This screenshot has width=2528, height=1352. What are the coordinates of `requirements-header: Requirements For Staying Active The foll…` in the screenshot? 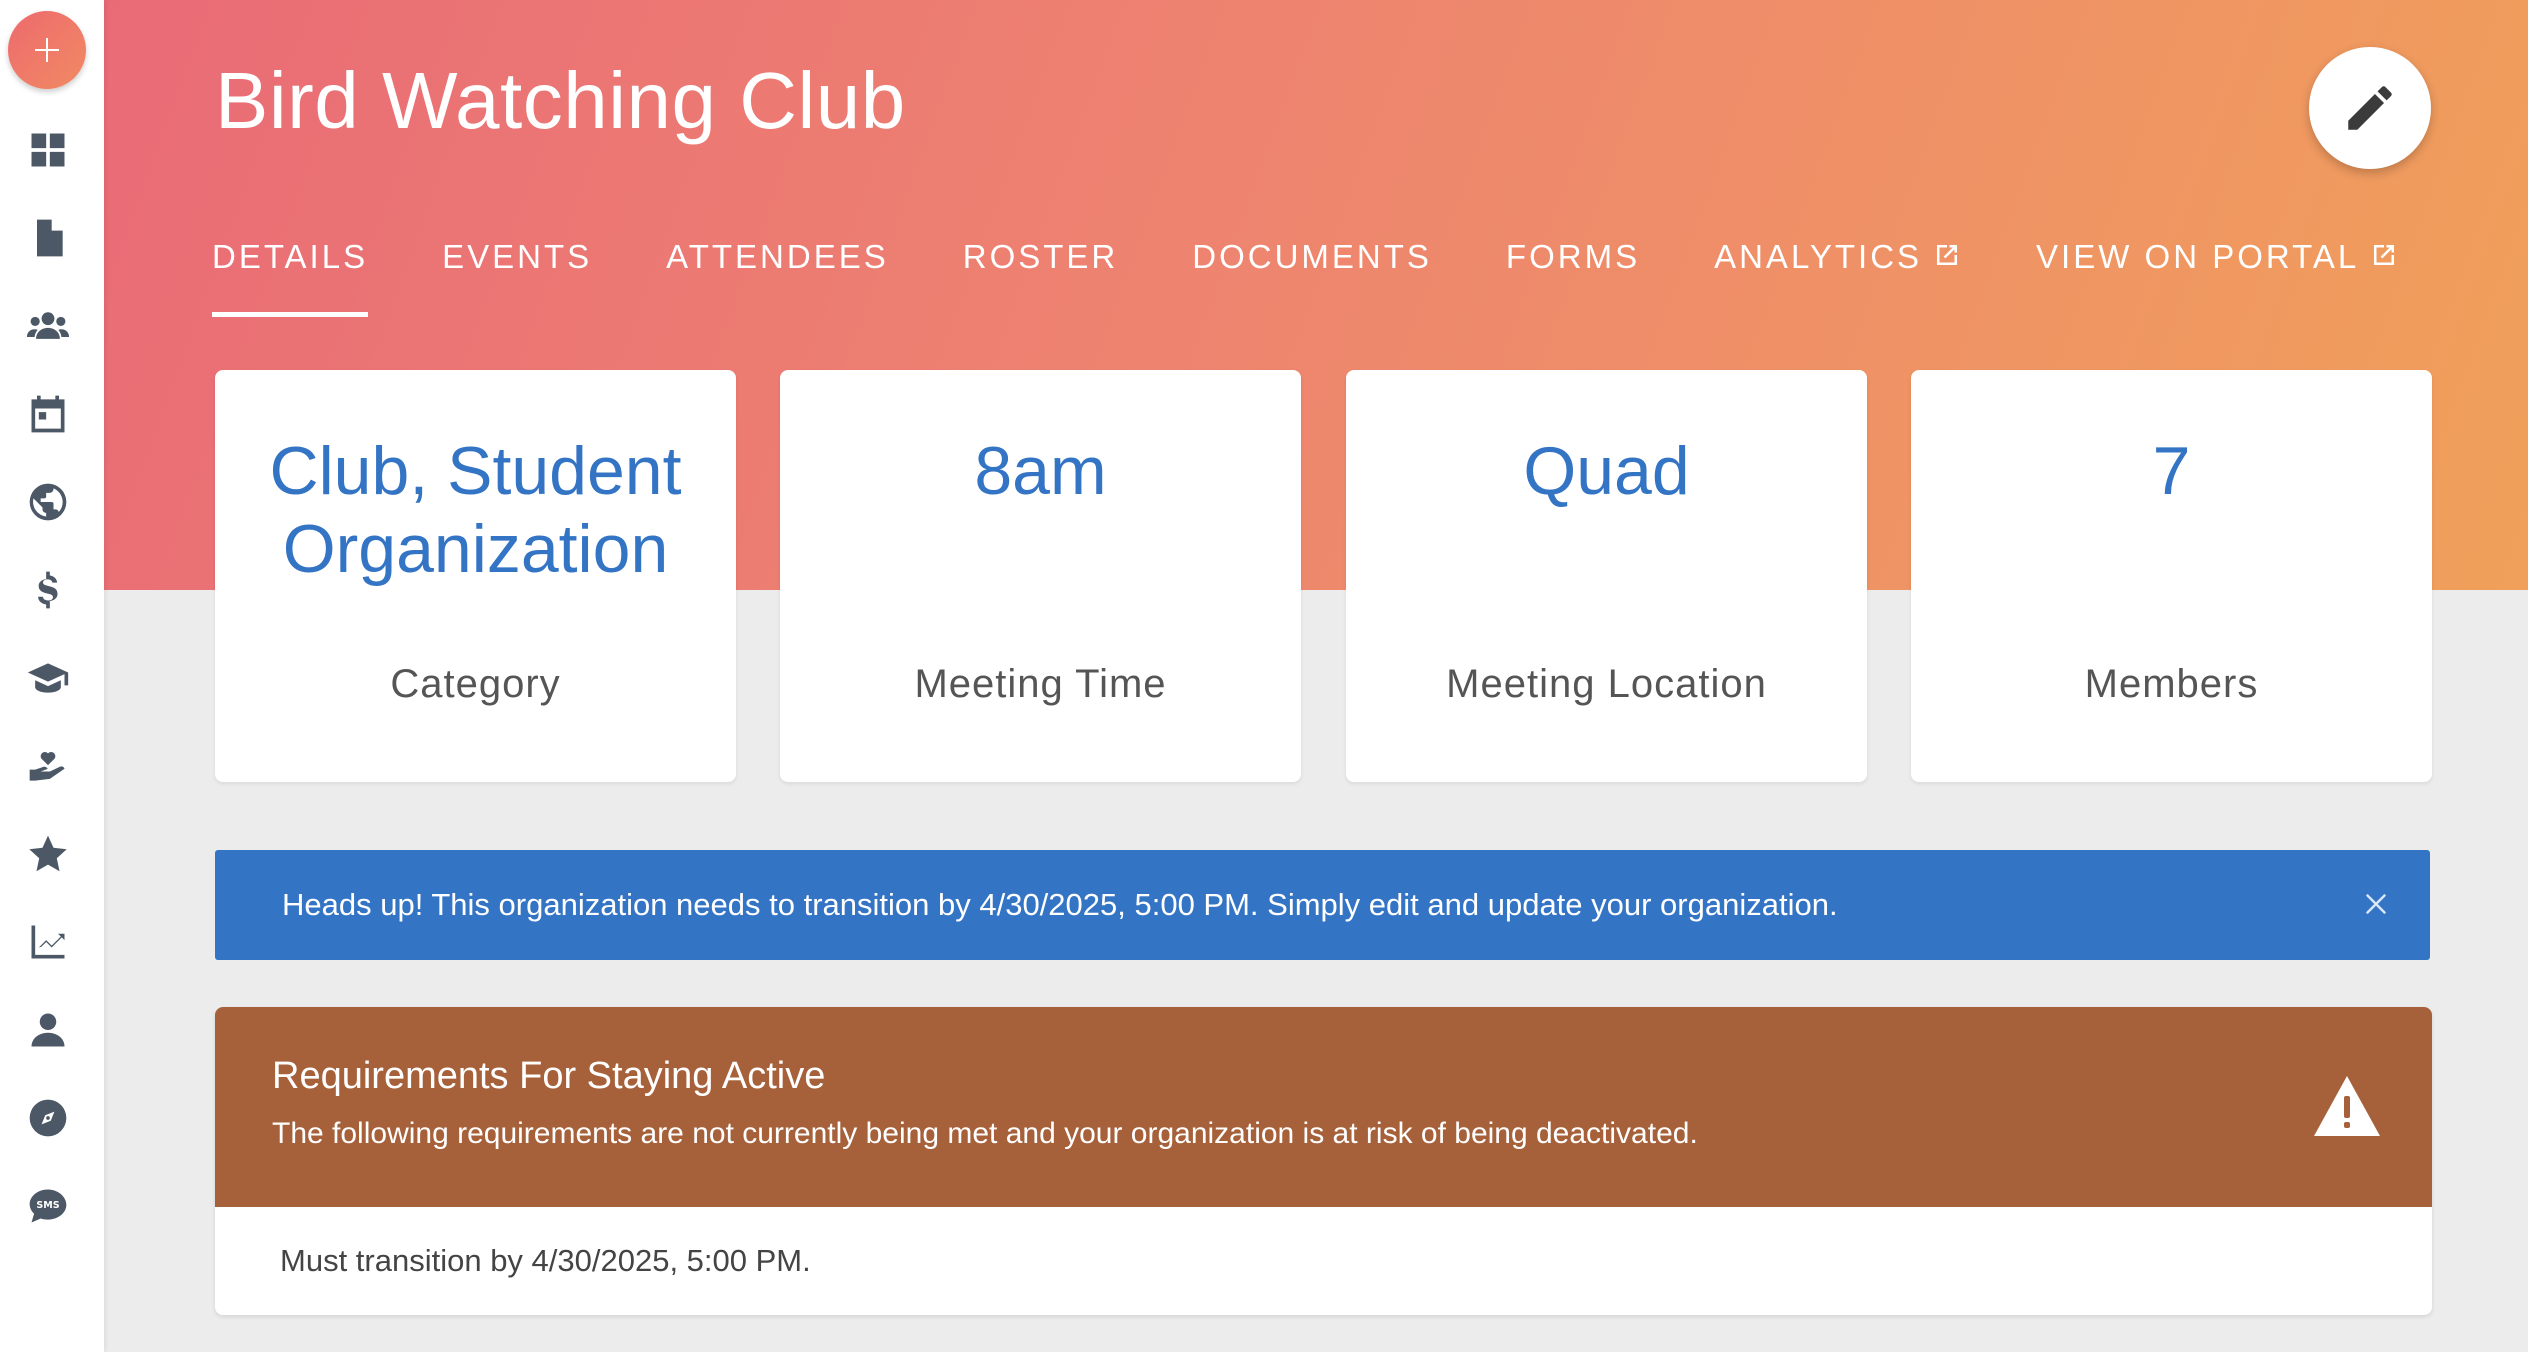 It's located at (1323, 1107).